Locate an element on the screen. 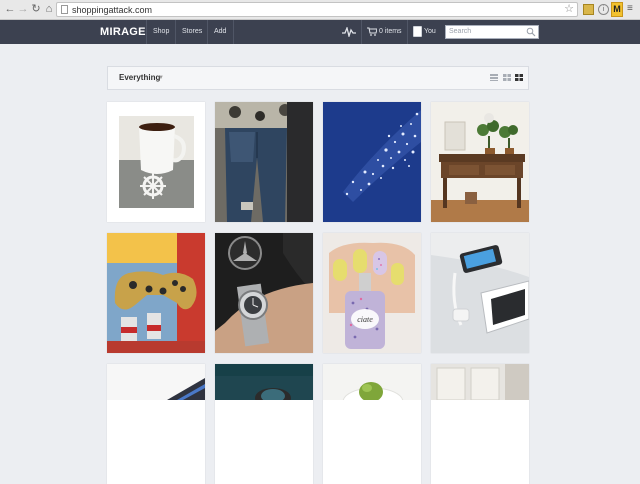 The width and height of the screenshot is (640, 484). mirage-extension-icon: M is located at coordinates (617, 9).